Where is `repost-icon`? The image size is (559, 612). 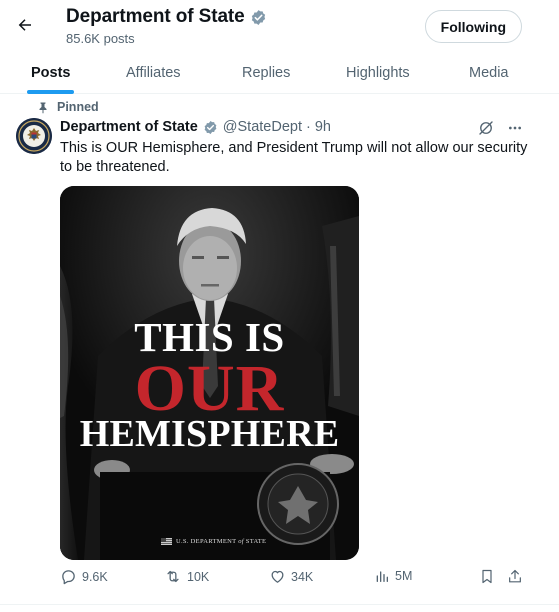 repost-icon is located at coordinates (173, 576).